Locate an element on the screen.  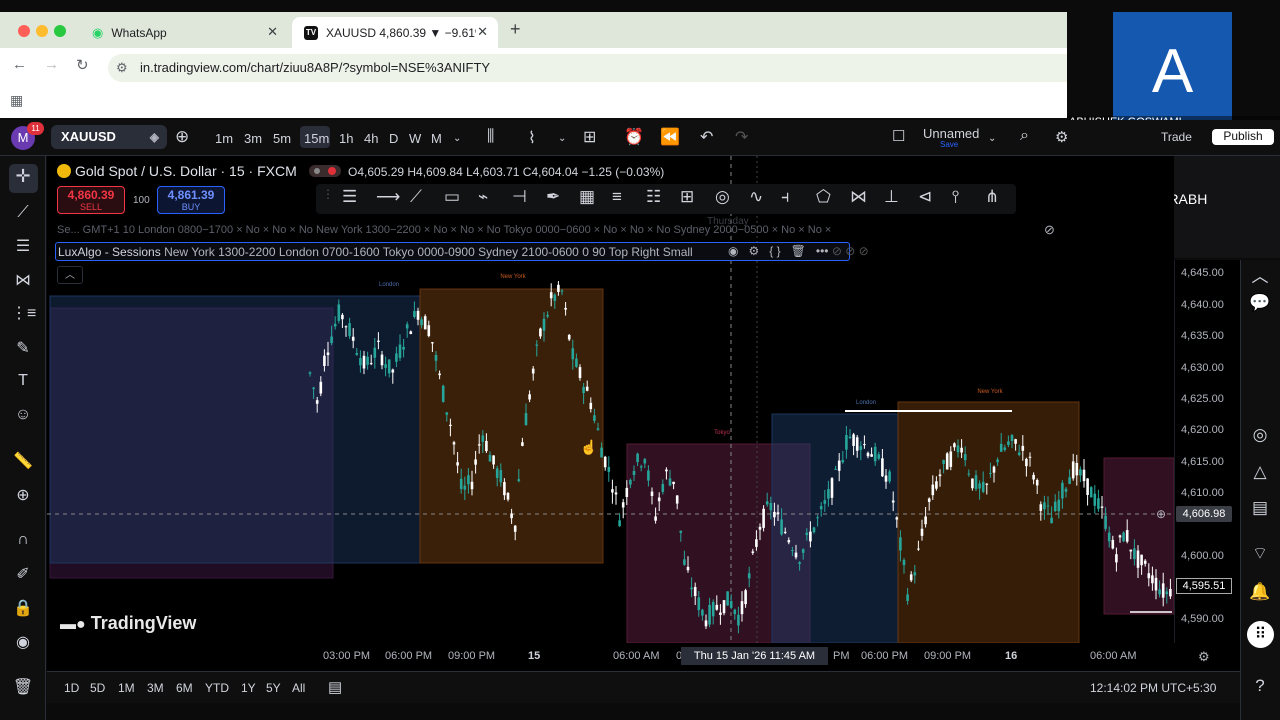
trend-line-icon: ⟋ is located at coordinates (23, 213).